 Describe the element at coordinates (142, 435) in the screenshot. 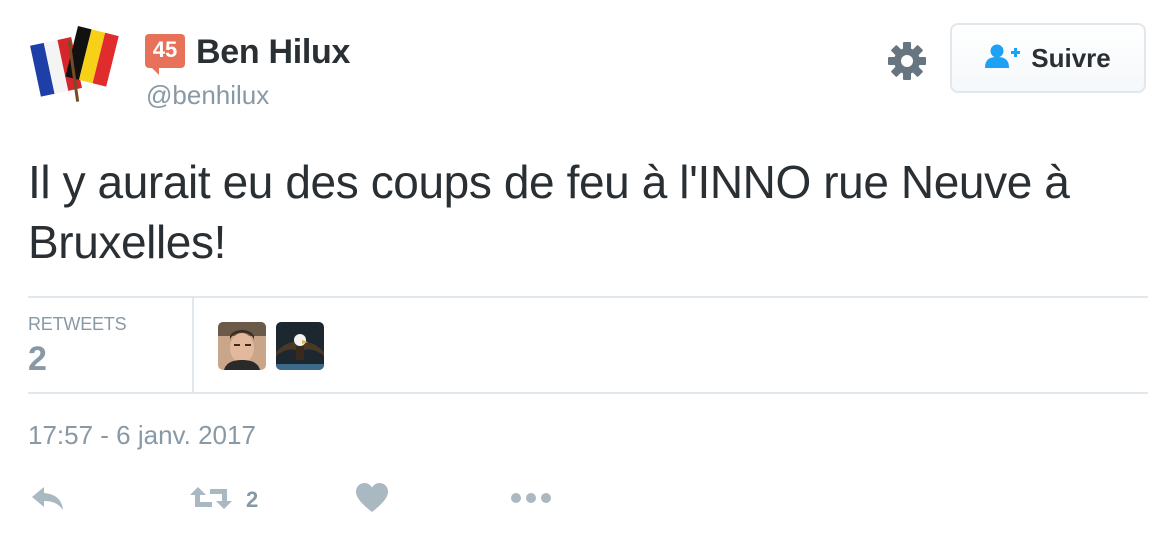

I see `tweet-timestamp: 17:57 - 6 janv. 2017` at that location.